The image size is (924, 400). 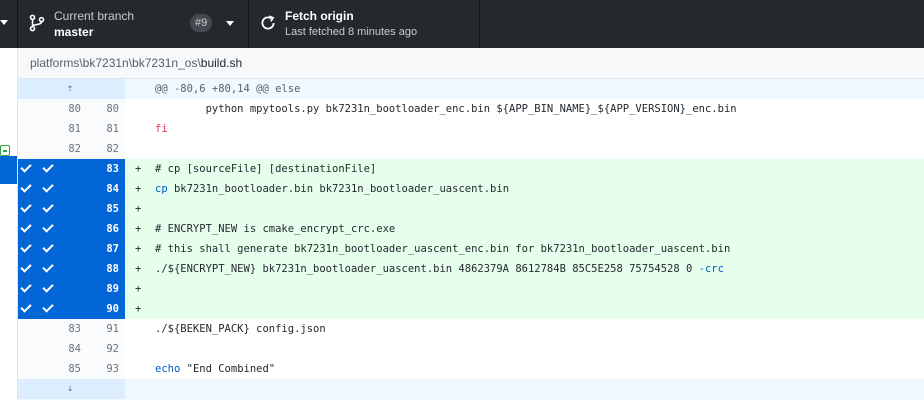 What do you see at coordinates (364, 24) in the screenshot?
I see `fetch-origin-button: Fetch origin Last fetched 8 minutes ago` at bounding box center [364, 24].